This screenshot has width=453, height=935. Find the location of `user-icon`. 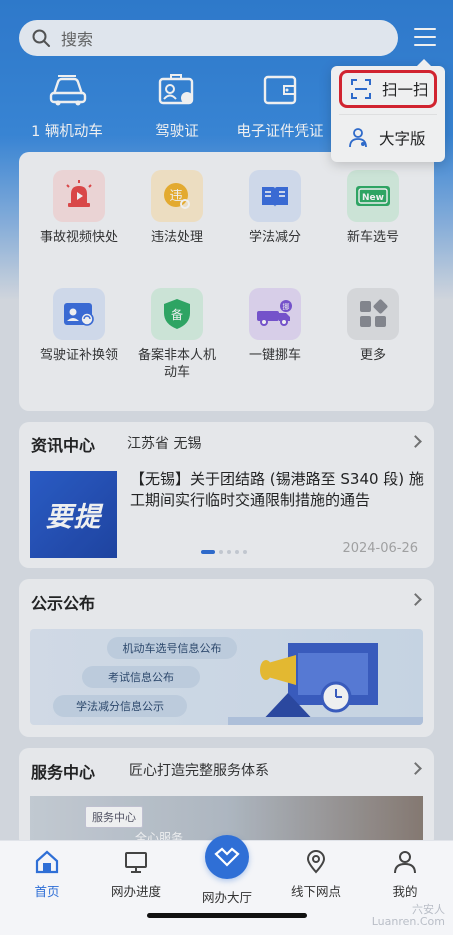

user-icon is located at coordinates (405, 862).